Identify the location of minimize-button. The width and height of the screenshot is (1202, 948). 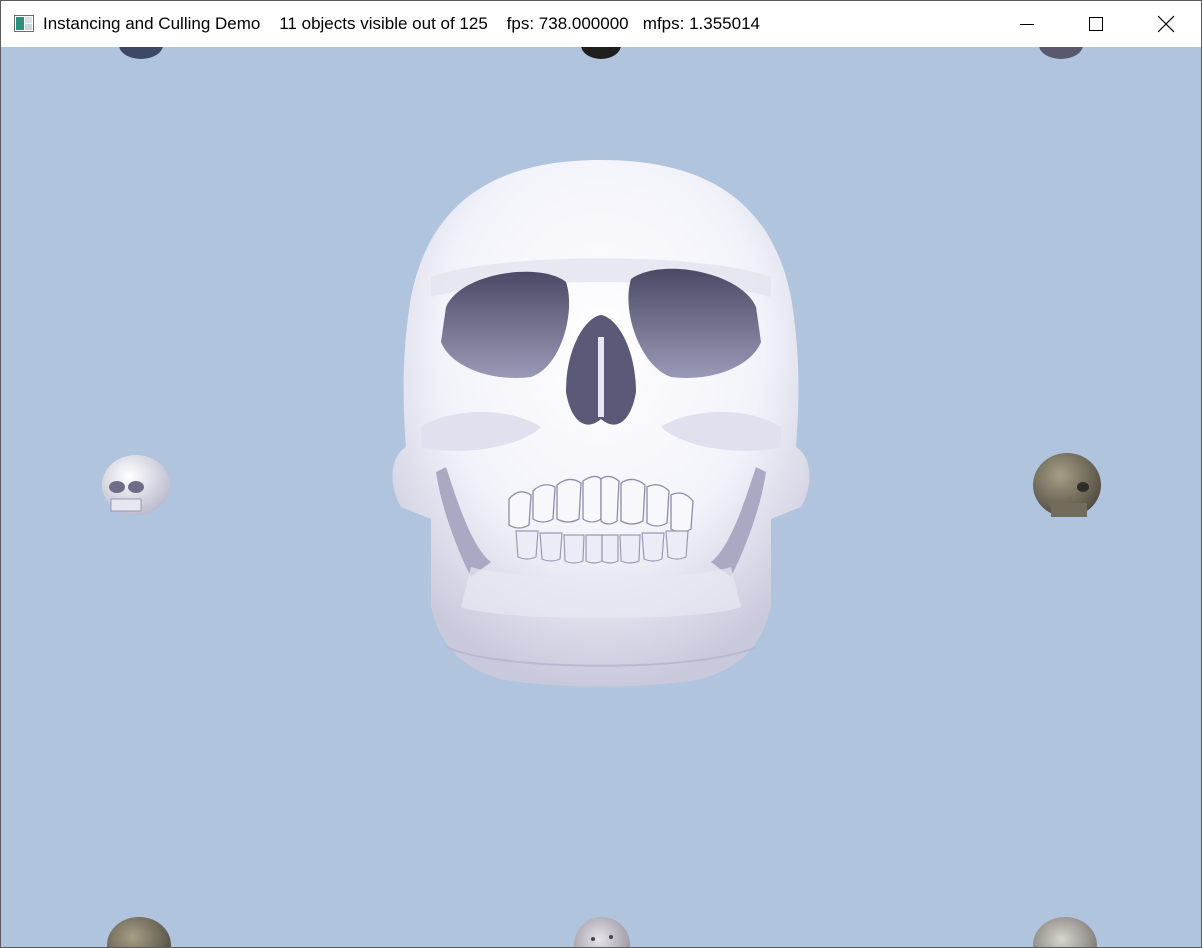
(1027, 24).